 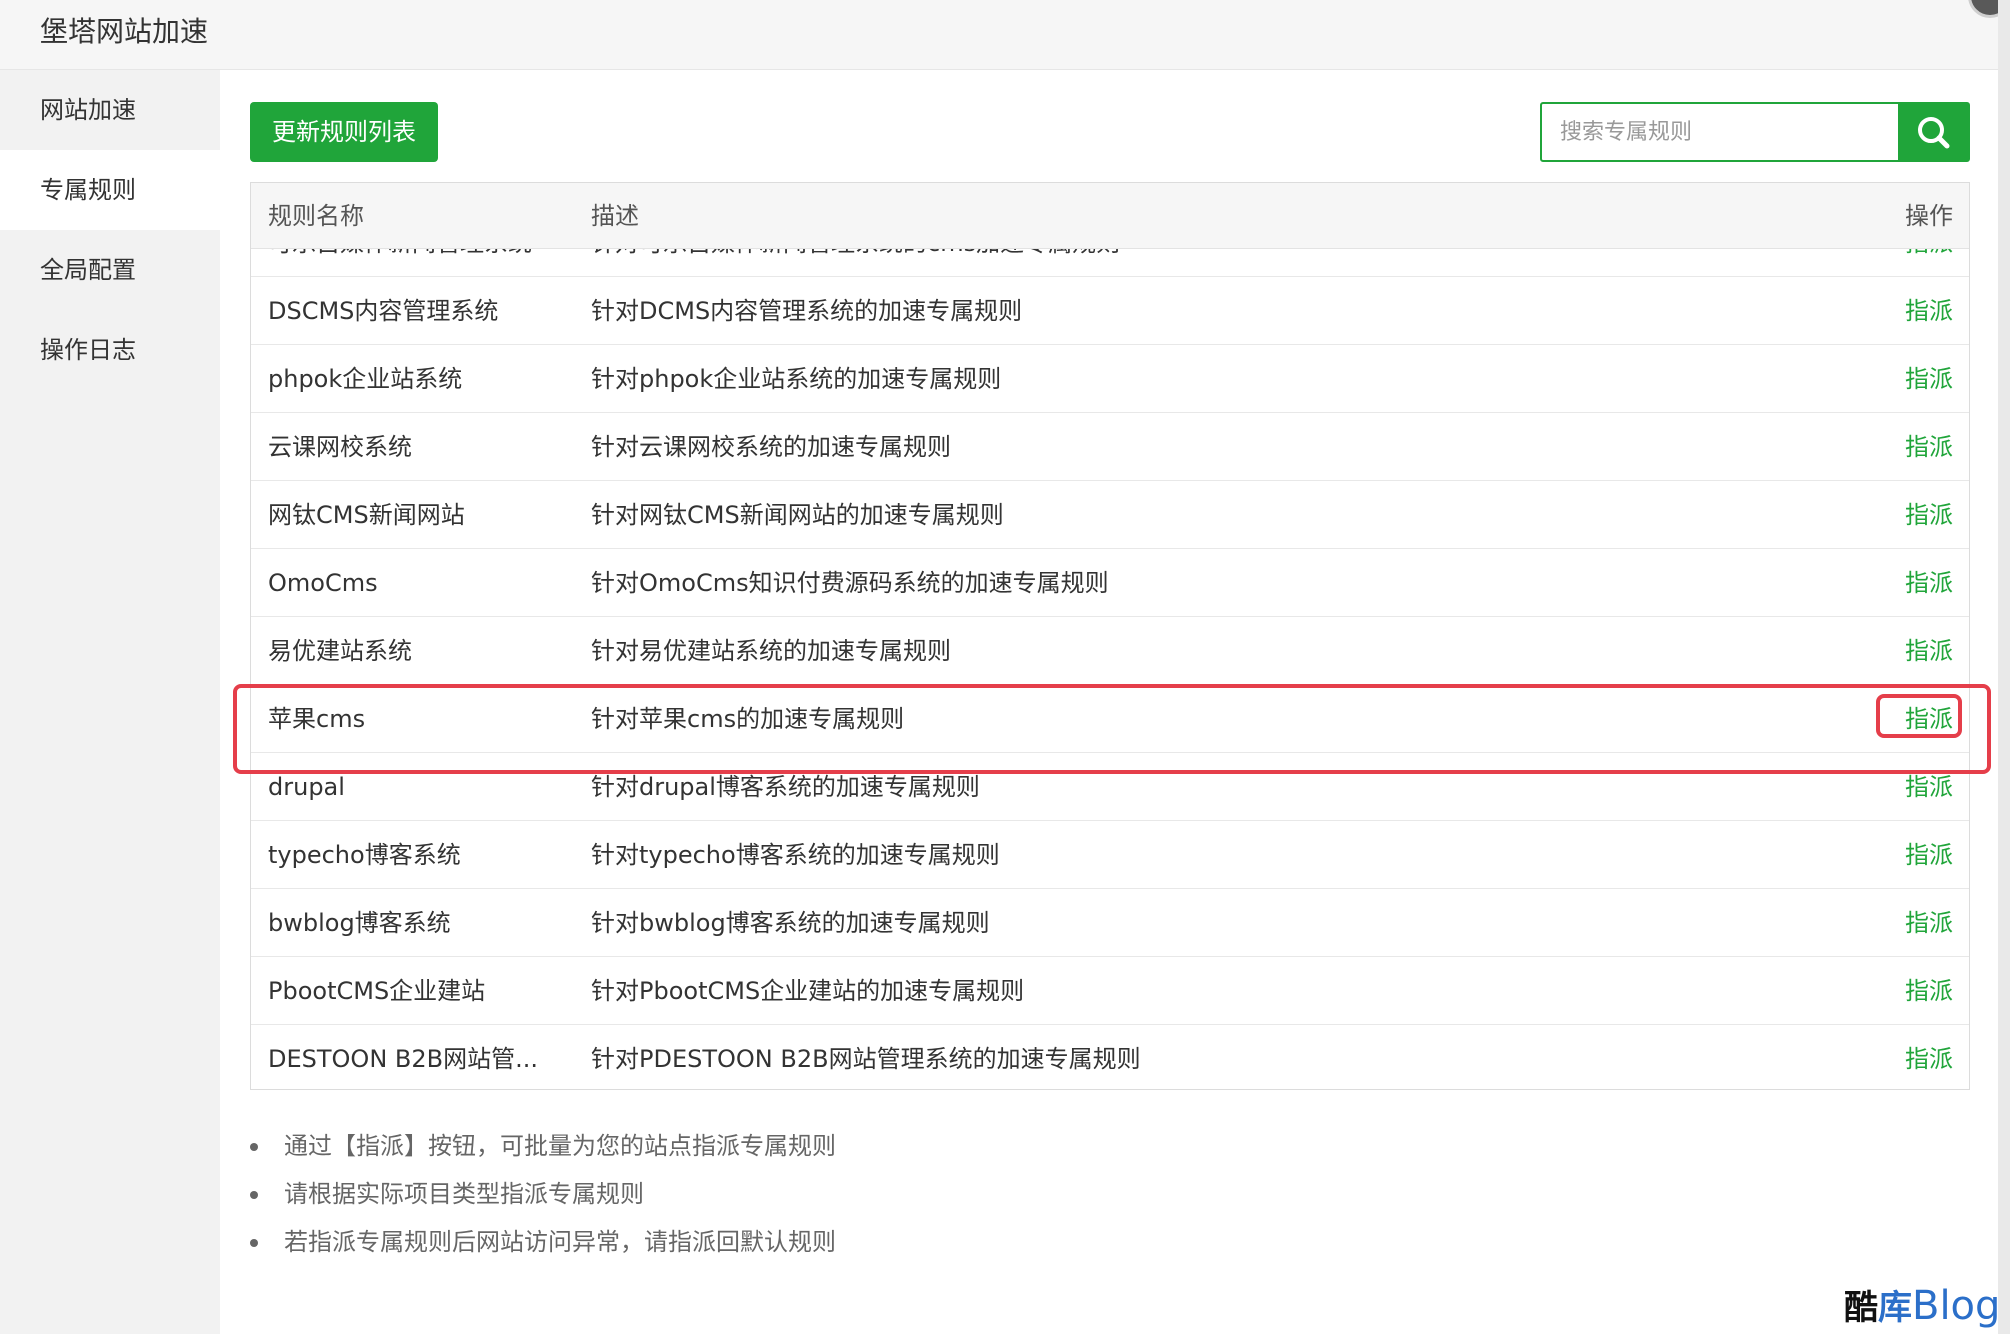 I want to click on rule-description: 针对typecho博客系统的加速专属规则, so click(x=795, y=855).